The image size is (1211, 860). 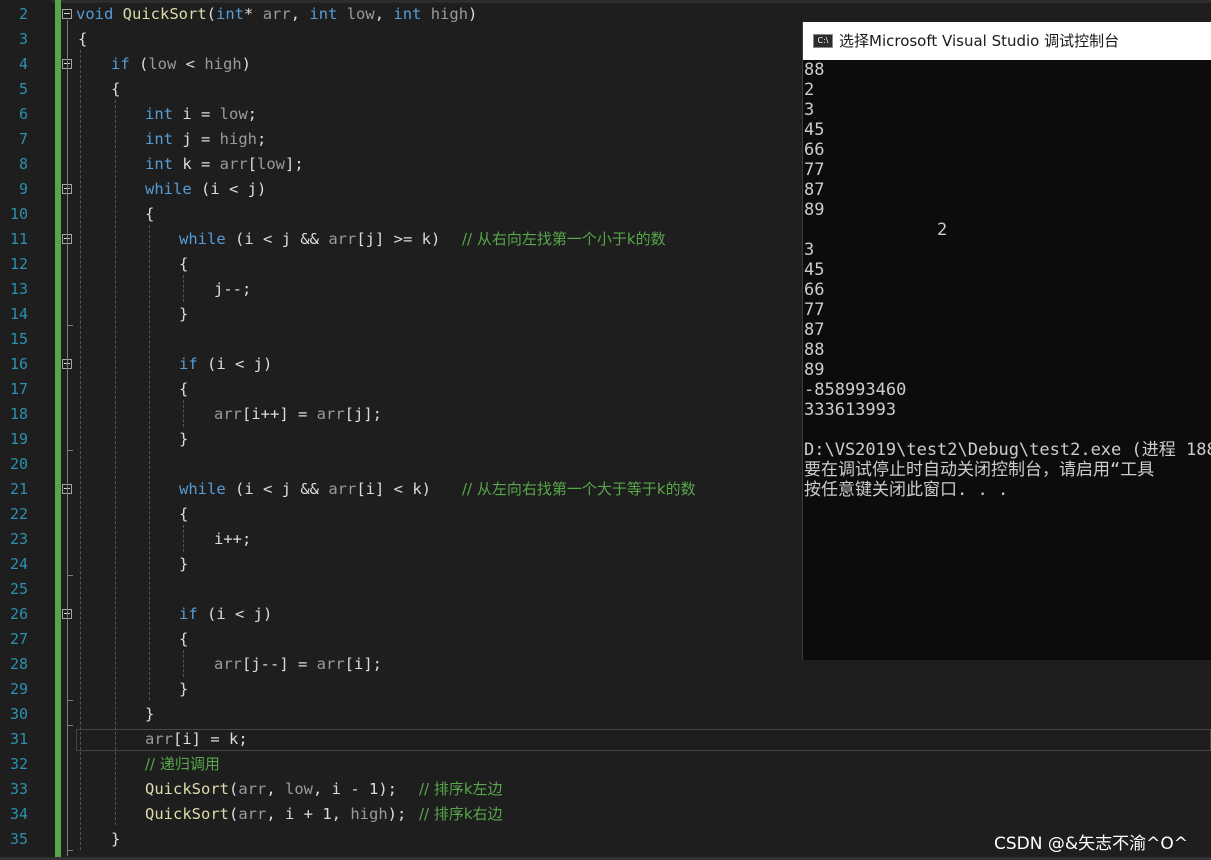 I want to click on code-text: ,, so click(x=276, y=789).